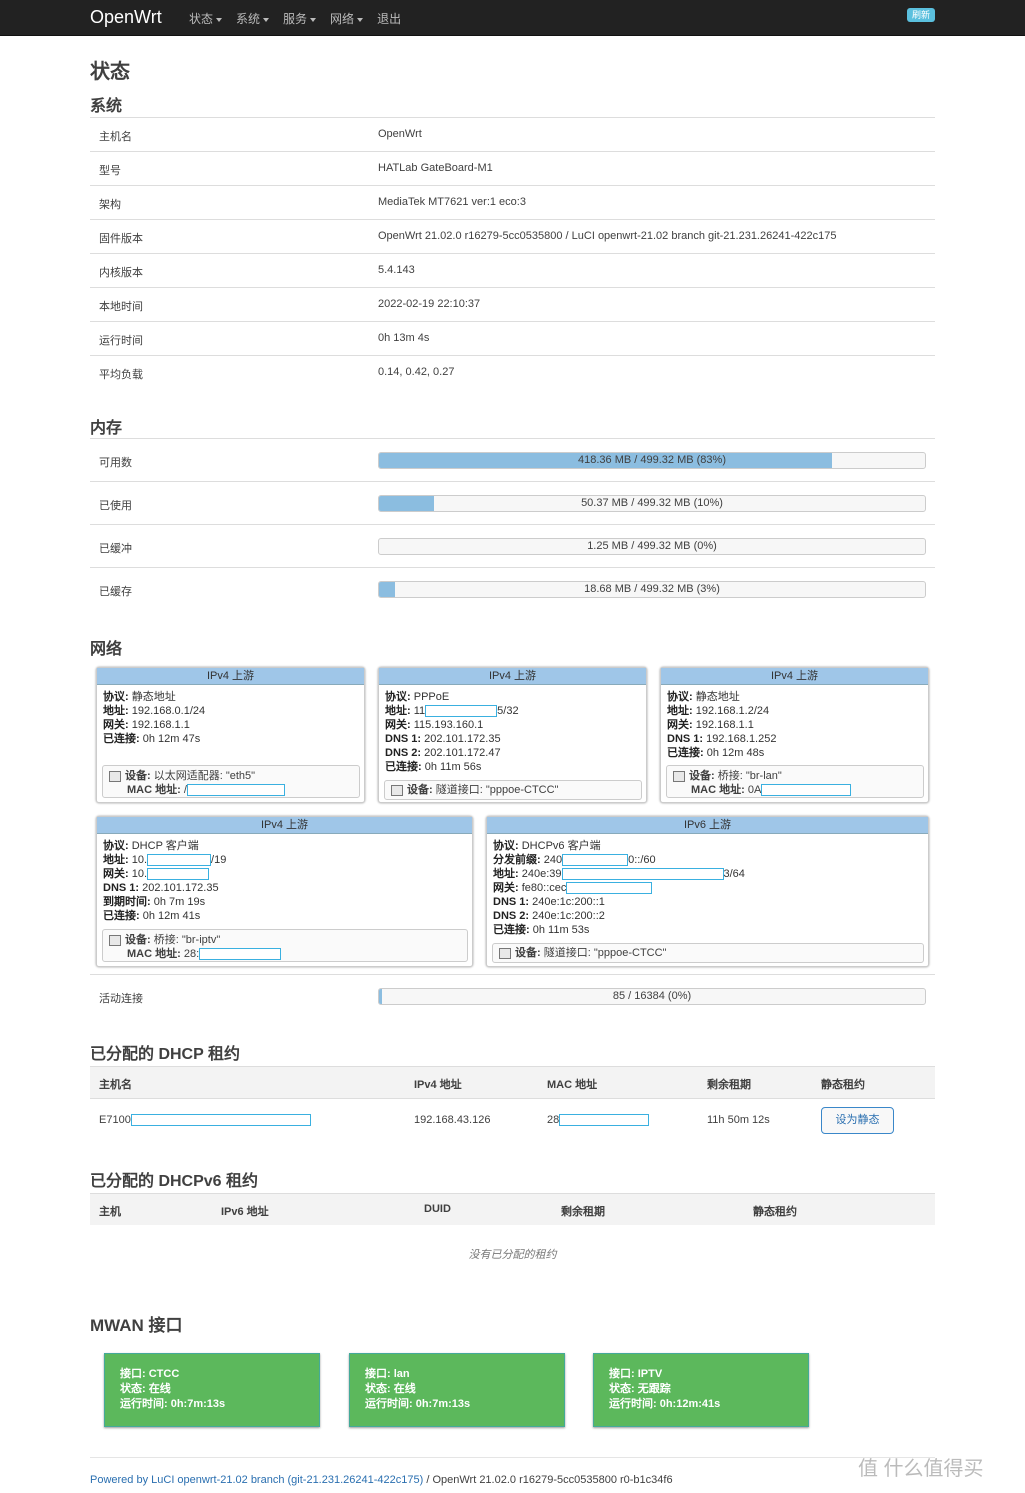  What do you see at coordinates (741, 739) in the screenshot?
I see `value: 192.168.1.252` at bounding box center [741, 739].